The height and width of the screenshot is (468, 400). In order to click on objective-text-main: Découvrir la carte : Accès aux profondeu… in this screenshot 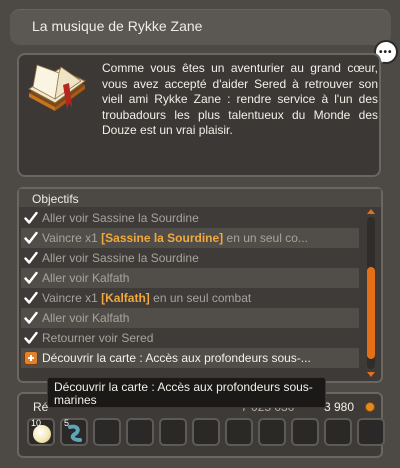, I will do `click(176, 358)`.